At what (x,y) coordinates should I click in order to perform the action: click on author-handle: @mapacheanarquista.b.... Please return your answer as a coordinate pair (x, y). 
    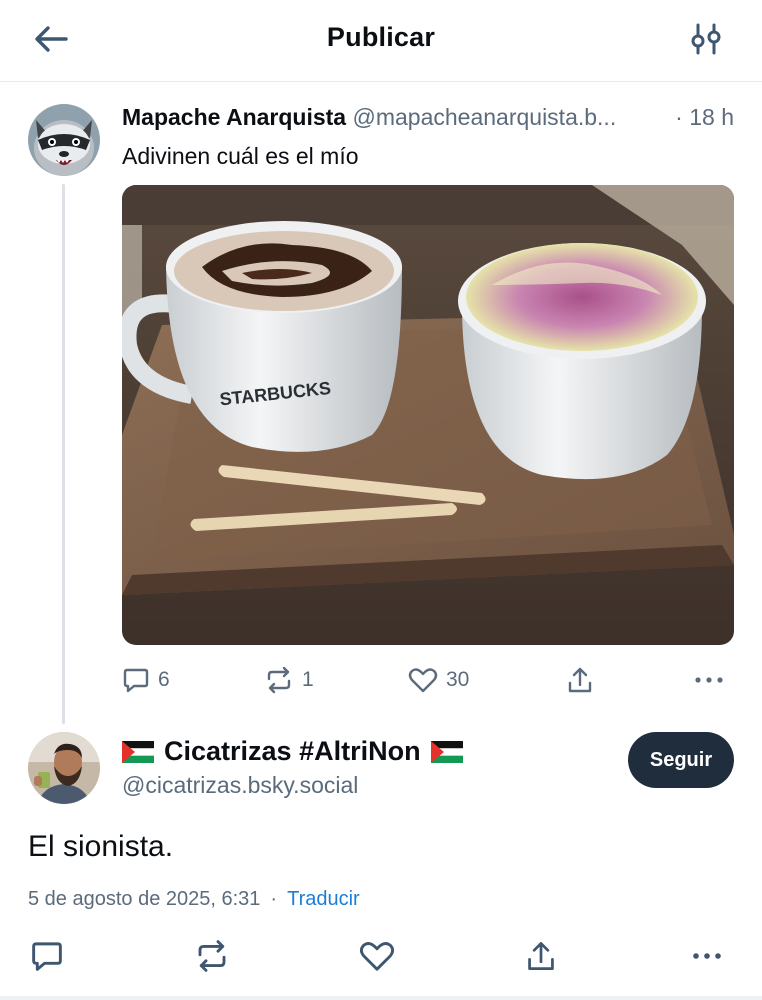
    Looking at the image, I should click on (484, 117).